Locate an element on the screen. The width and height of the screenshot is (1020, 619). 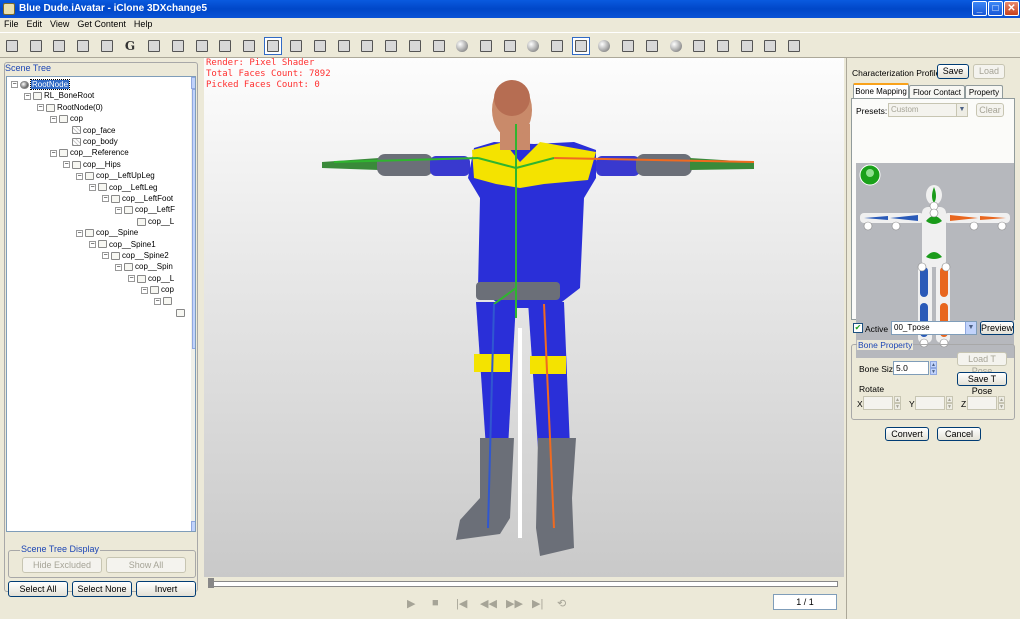
rotate-y-input is located at coordinates (930, 403).